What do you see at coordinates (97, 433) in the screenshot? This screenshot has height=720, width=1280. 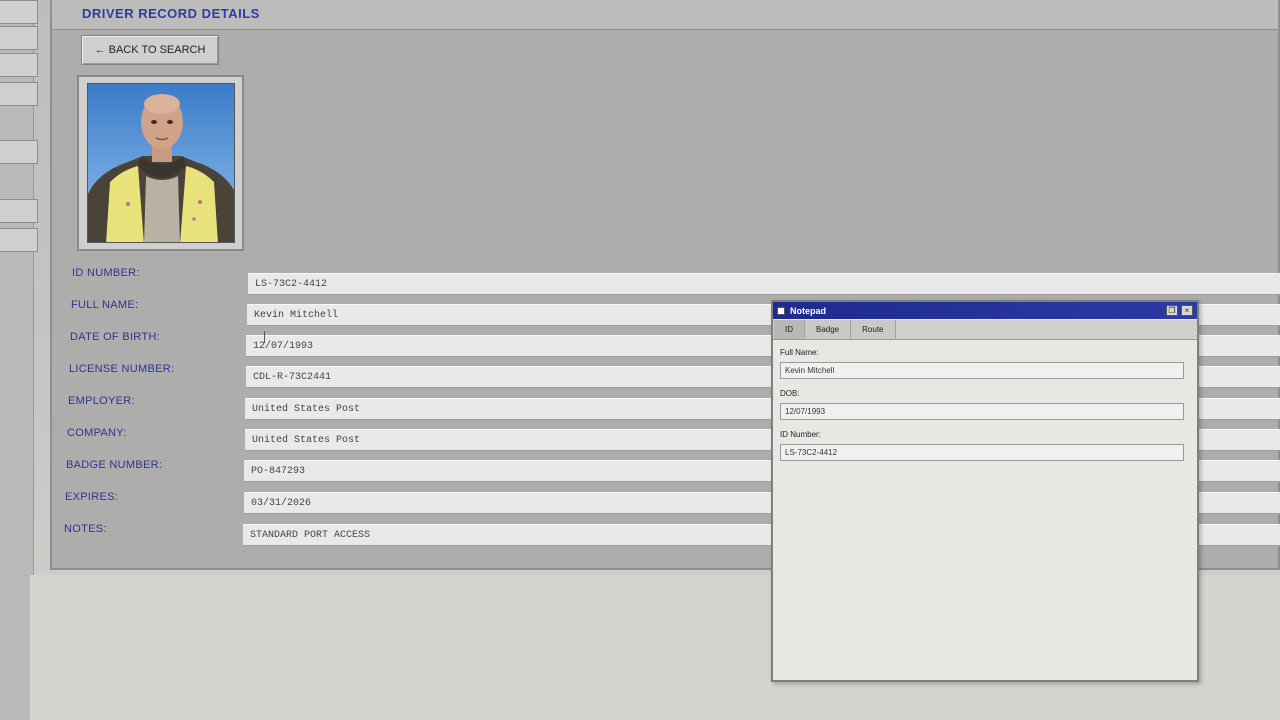 I see `label-company: COMPANY:` at bounding box center [97, 433].